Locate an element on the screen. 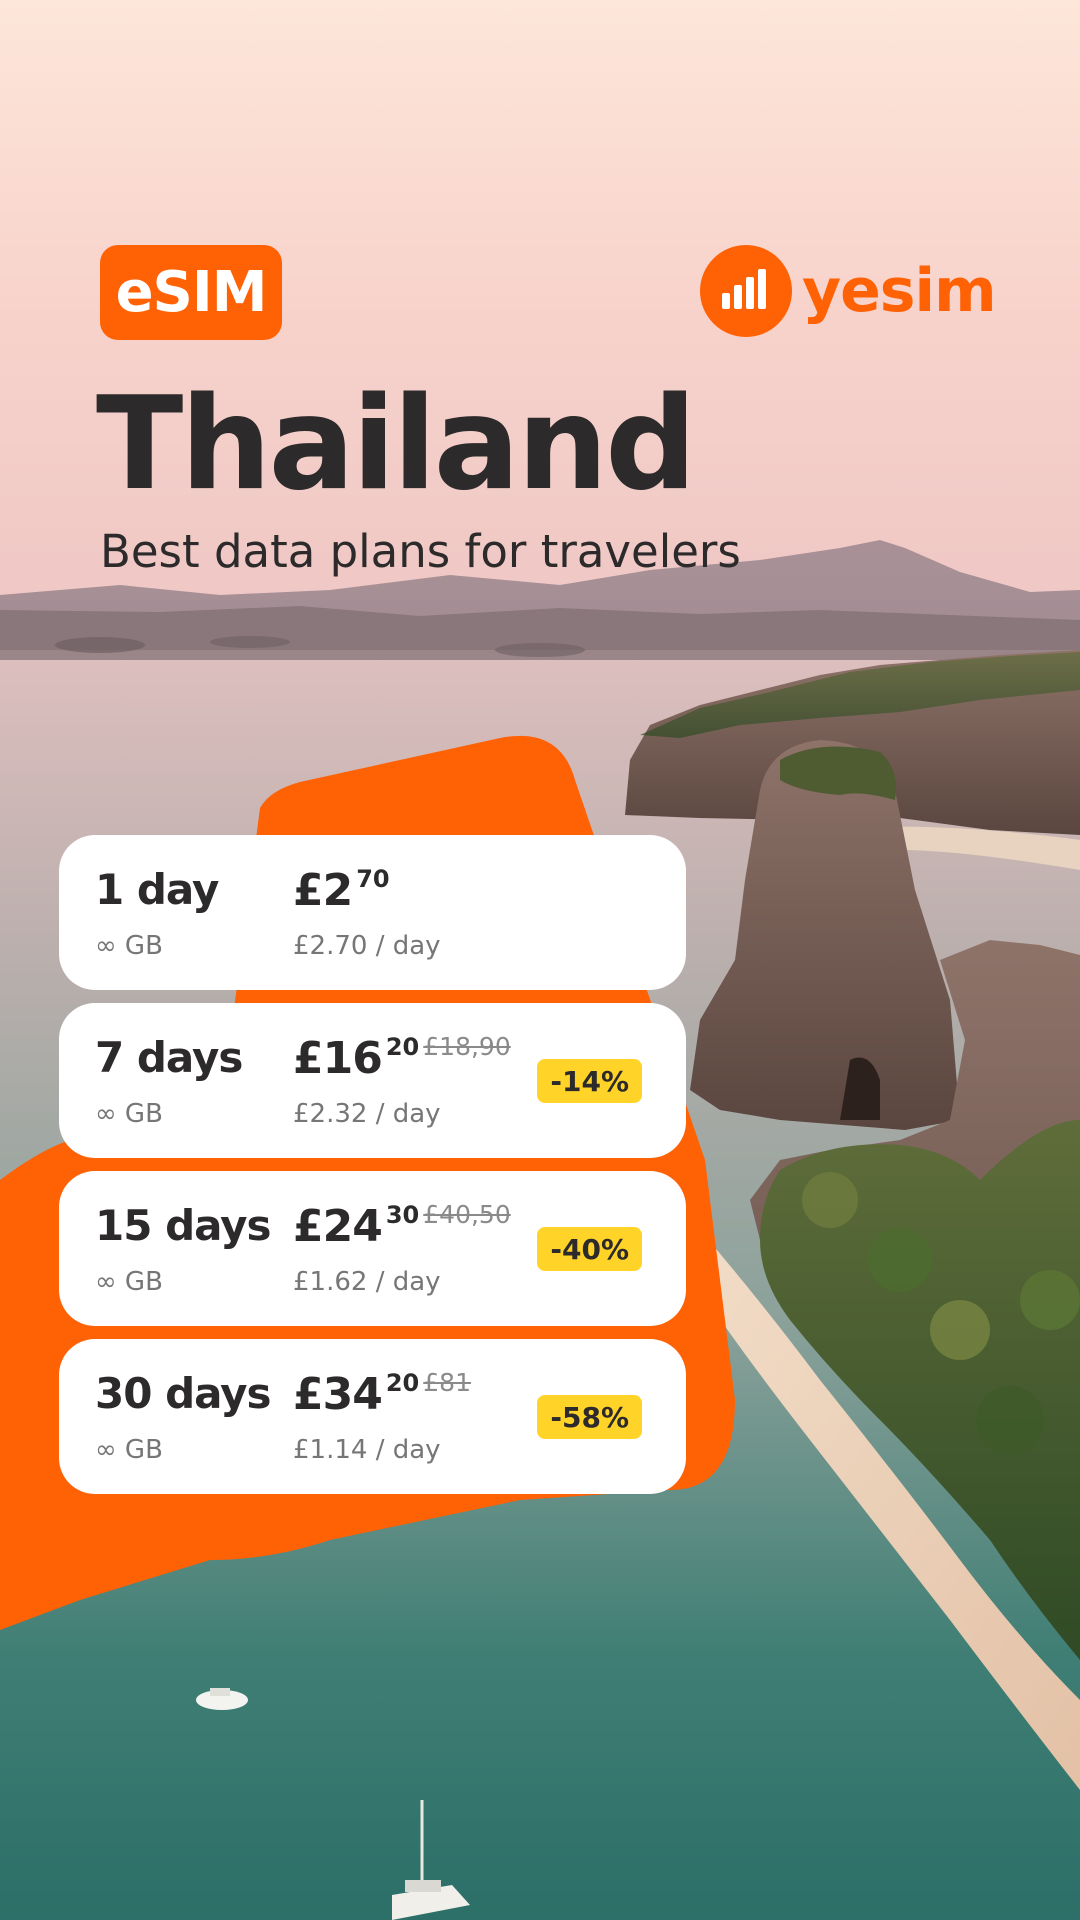  plan-duration: 1 day is located at coordinates (157, 889).